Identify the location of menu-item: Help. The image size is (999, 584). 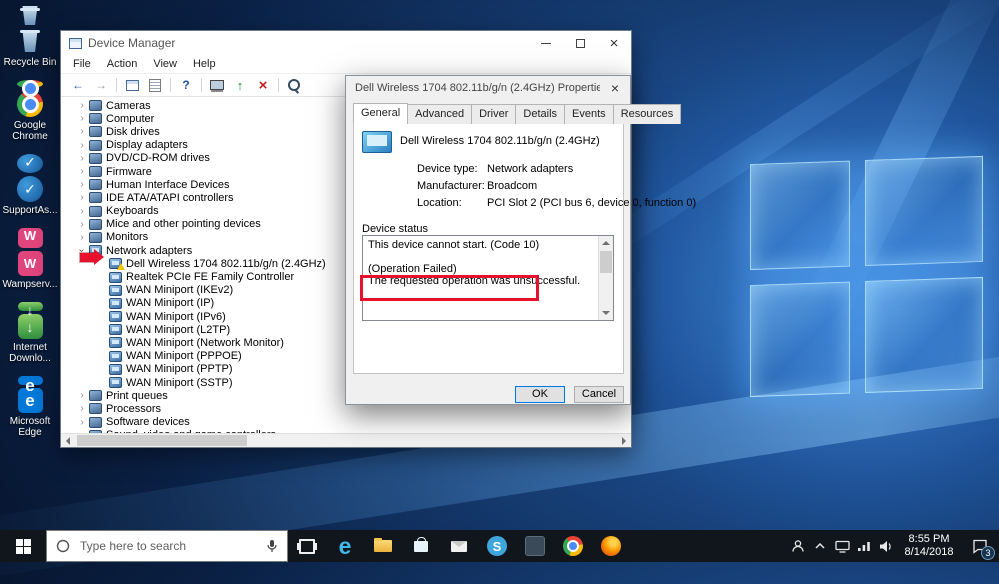
(204, 64).